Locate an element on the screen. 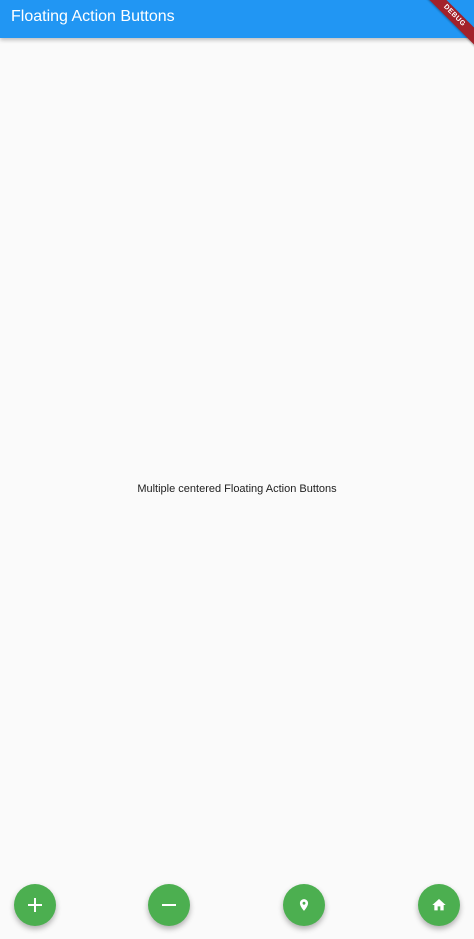 The width and height of the screenshot is (474, 939). app-bar-title: Floating Action Buttons is located at coordinates (93, 16).